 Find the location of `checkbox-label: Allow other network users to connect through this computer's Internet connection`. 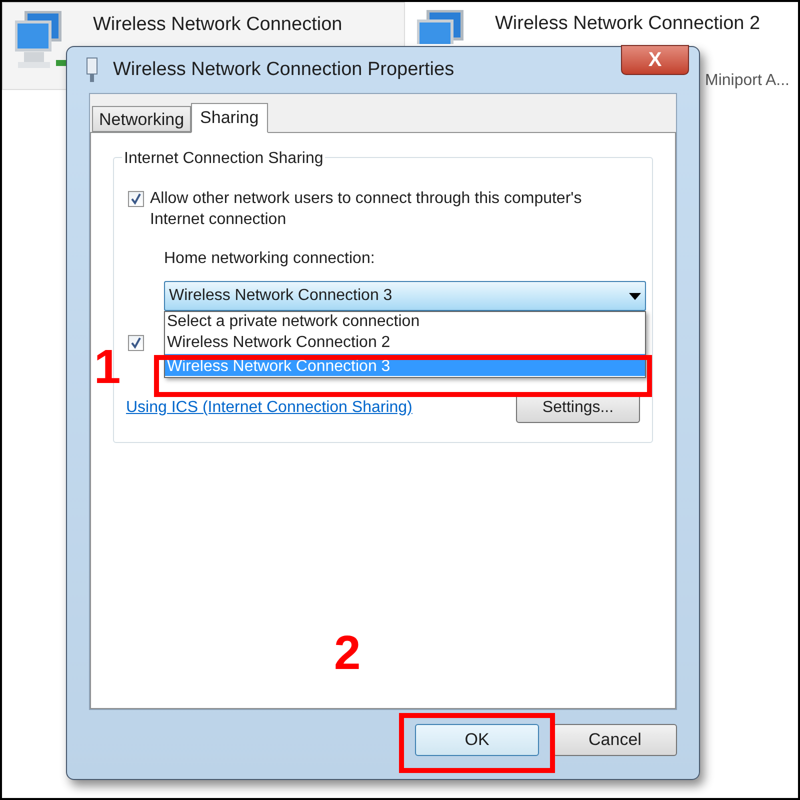

checkbox-label: Allow other network users to connect through this computer's Internet connection is located at coordinates (366, 209).